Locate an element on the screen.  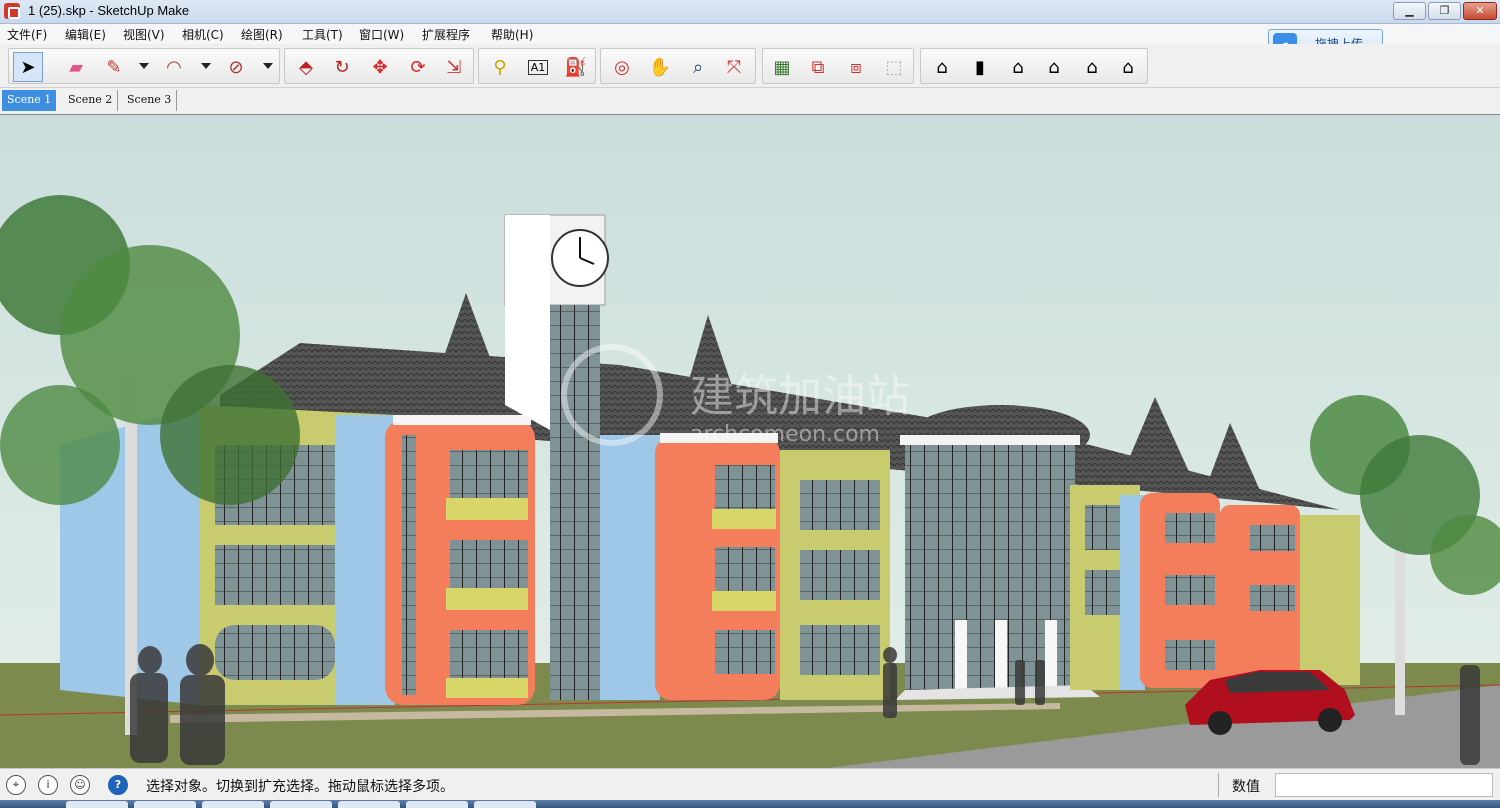
zoom-icon: ⌕ is located at coordinates (698, 67).